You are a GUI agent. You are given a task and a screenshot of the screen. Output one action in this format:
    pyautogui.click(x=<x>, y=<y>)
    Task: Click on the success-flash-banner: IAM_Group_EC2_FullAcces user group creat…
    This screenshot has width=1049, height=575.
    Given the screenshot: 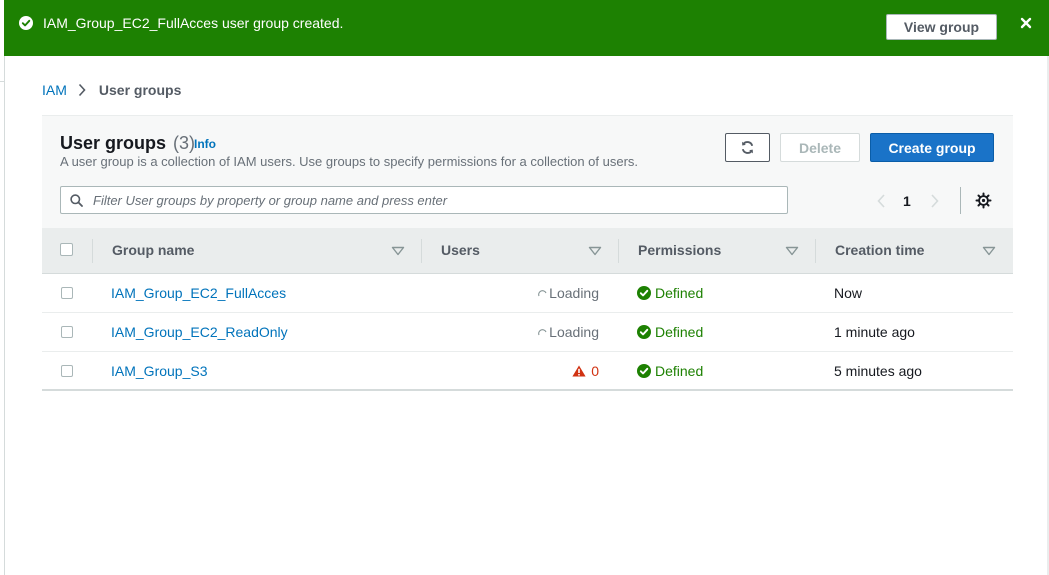 What is the action you would take?
    pyautogui.click(x=526, y=28)
    